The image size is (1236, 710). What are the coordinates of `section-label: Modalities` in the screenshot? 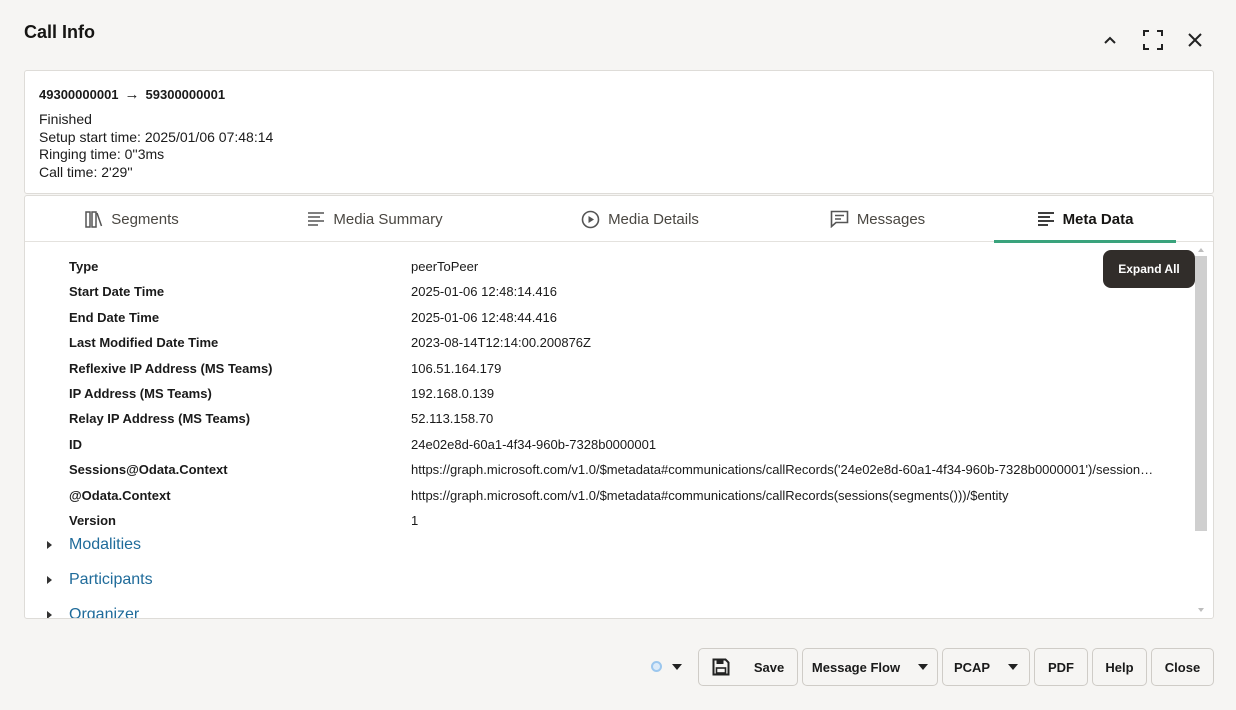 It's located at (105, 544).